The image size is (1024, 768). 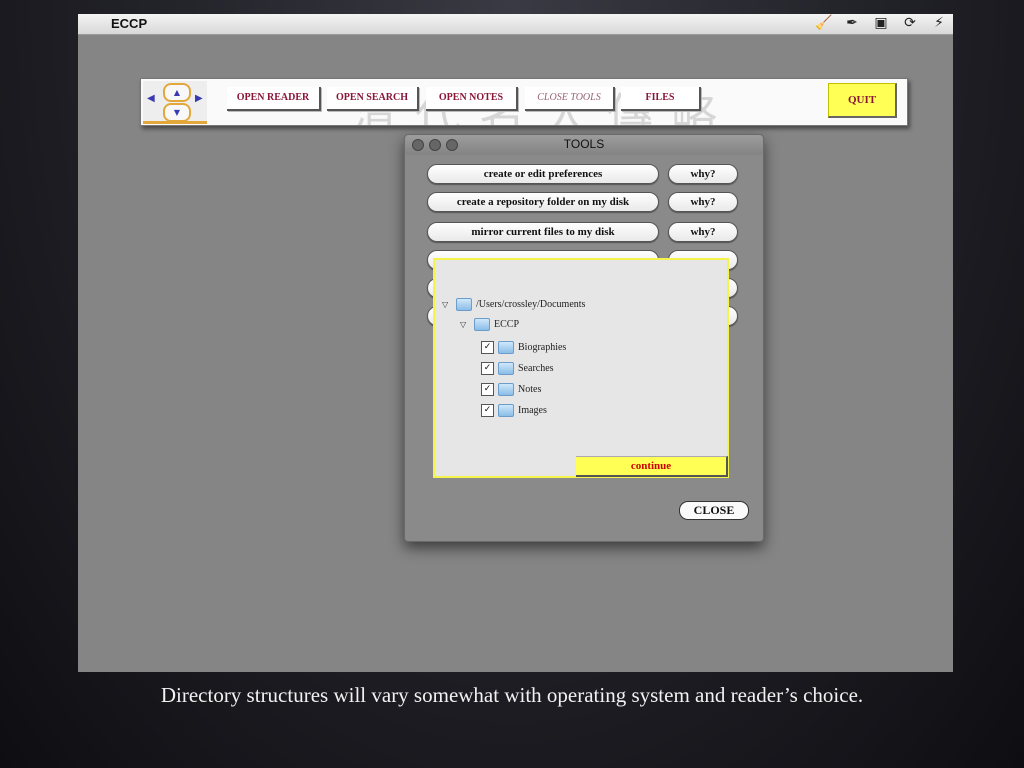 What do you see at coordinates (532, 410) in the screenshot?
I see `subfolder-label: Images` at bounding box center [532, 410].